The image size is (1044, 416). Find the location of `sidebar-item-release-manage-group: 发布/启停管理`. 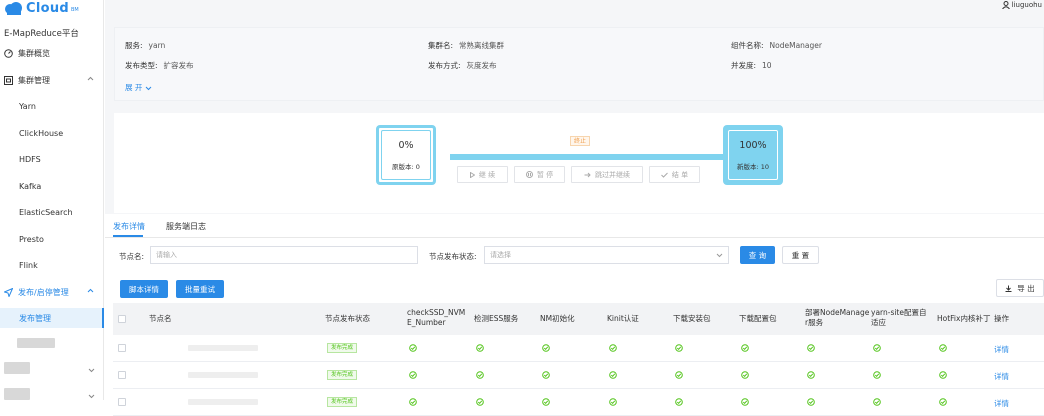

sidebar-item-release-manage-group: 发布/启停管理 is located at coordinates (52, 292).